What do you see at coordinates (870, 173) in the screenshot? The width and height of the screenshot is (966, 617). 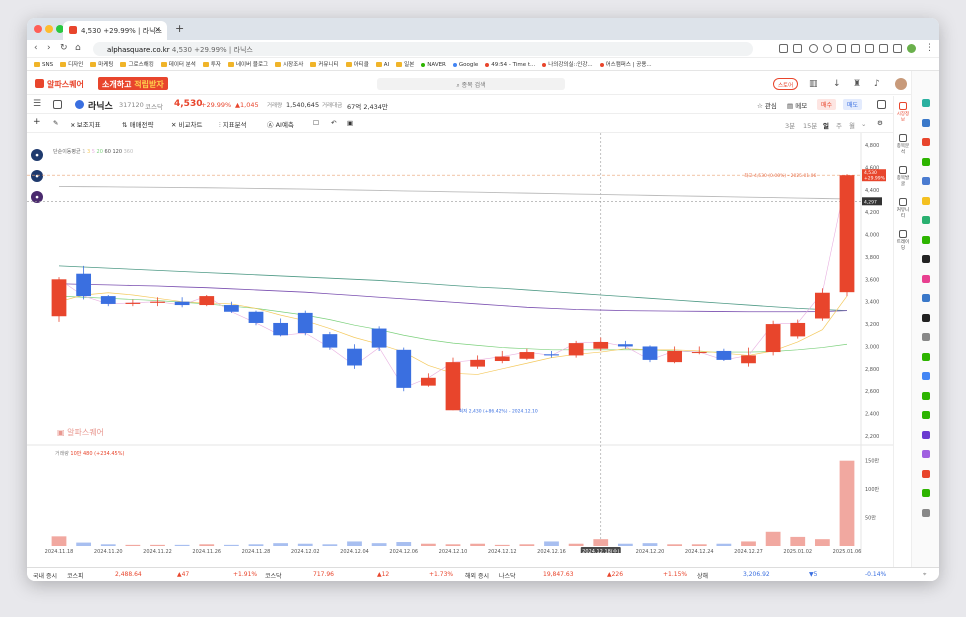 I see `current-price-tag-value: 4,530` at bounding box center [870, 173].